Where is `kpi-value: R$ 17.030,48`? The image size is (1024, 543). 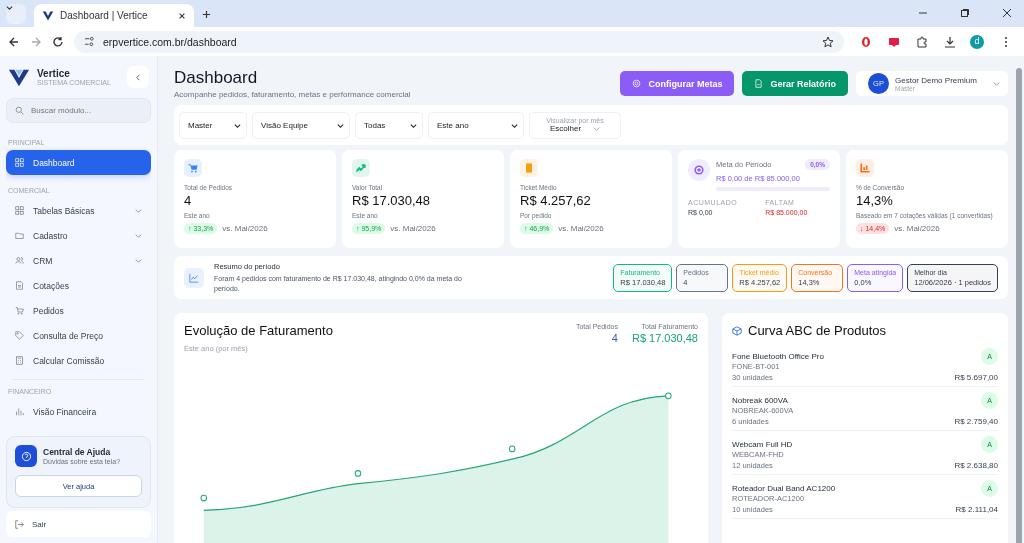 kpi-value: R$ 17.030,48 is located at coordinates (392, 200).